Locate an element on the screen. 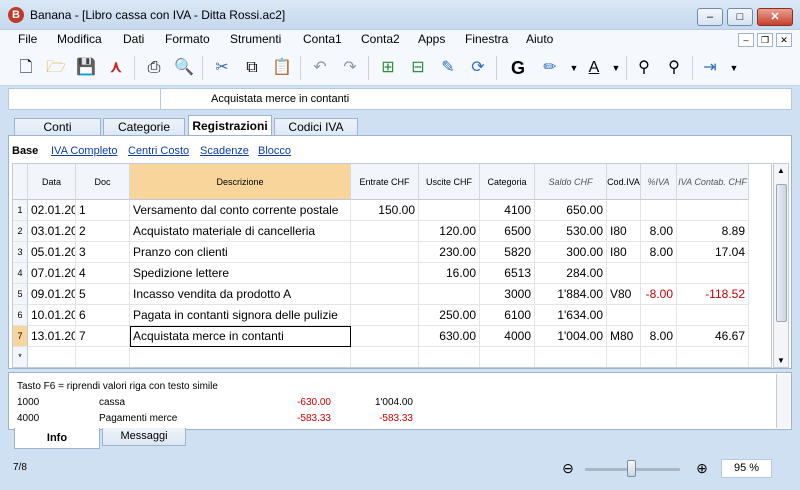  zoom-slider-thumb is located at coordinates (631, 468).